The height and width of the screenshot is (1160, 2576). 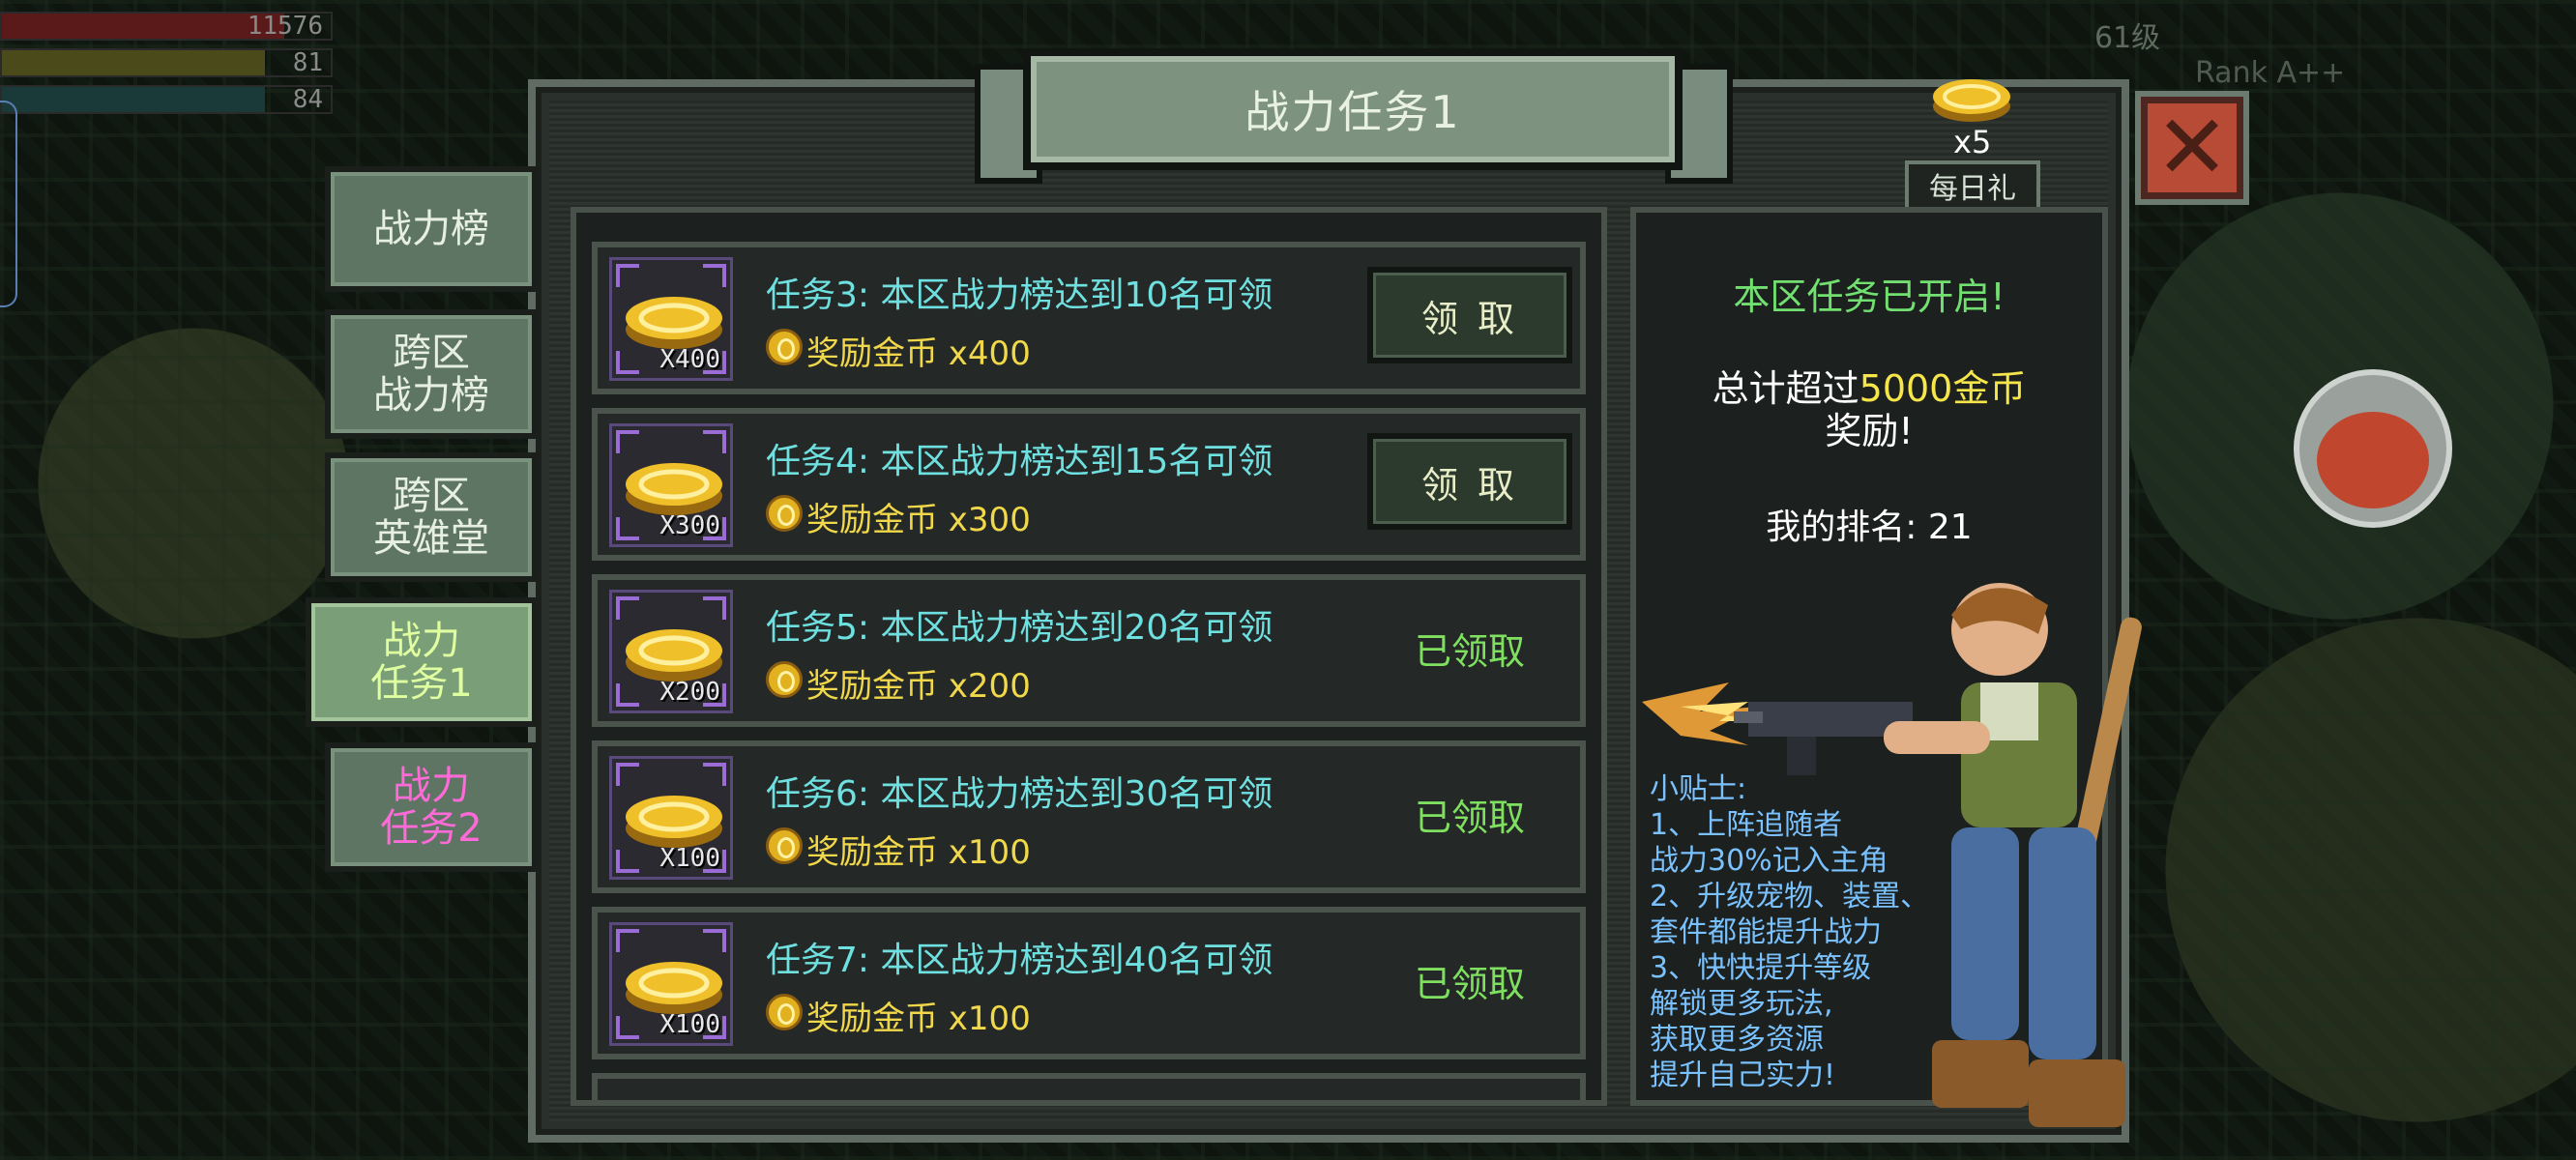 I want to click on xp-bar: 84, so click(x=166, y=100).